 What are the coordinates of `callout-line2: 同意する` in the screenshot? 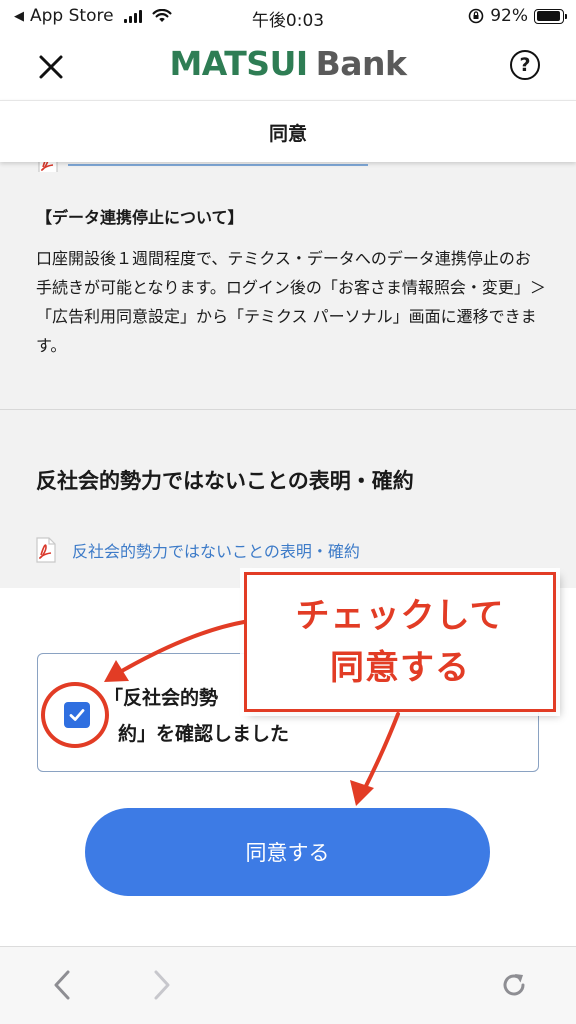 It's located at (400, 668).